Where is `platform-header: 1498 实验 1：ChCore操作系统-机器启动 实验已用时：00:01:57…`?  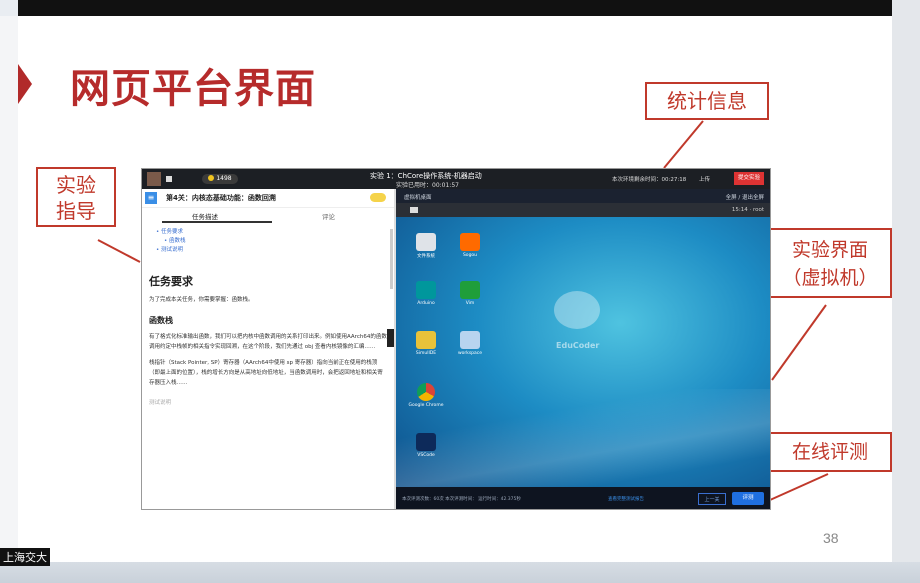 platform-header: 1498 实验 1：ChCore操作系统-机器启动 实验已用时：00:01:57… is located at coordinates (456, 179).